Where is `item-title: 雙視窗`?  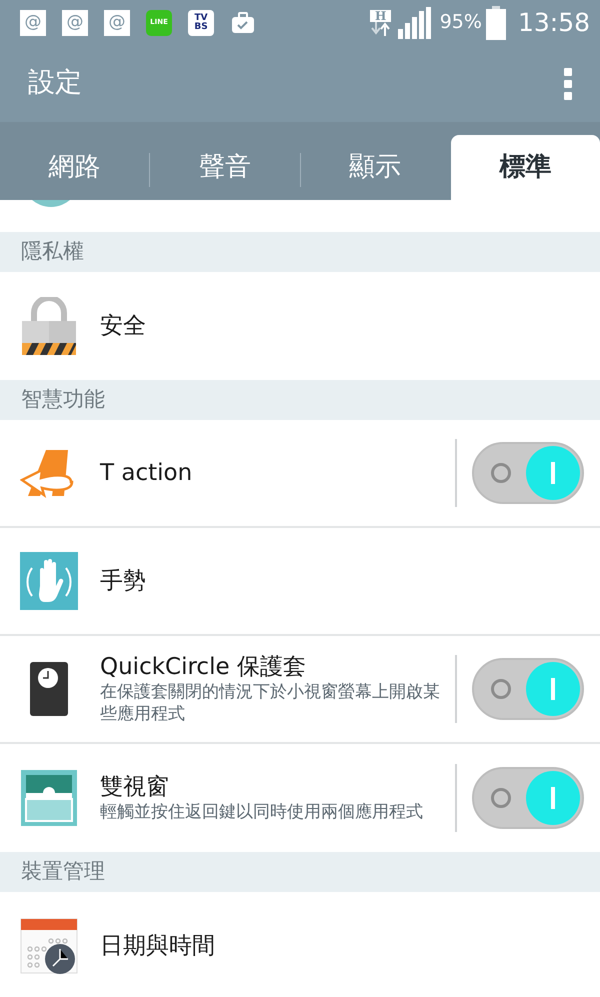
item-title: 雙視窗 is located at coordinates (135, 787).